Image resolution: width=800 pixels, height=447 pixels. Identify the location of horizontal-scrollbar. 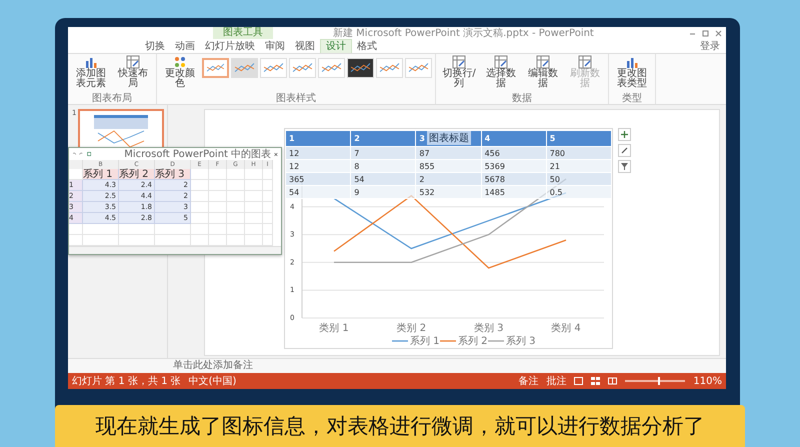
(175, 250).